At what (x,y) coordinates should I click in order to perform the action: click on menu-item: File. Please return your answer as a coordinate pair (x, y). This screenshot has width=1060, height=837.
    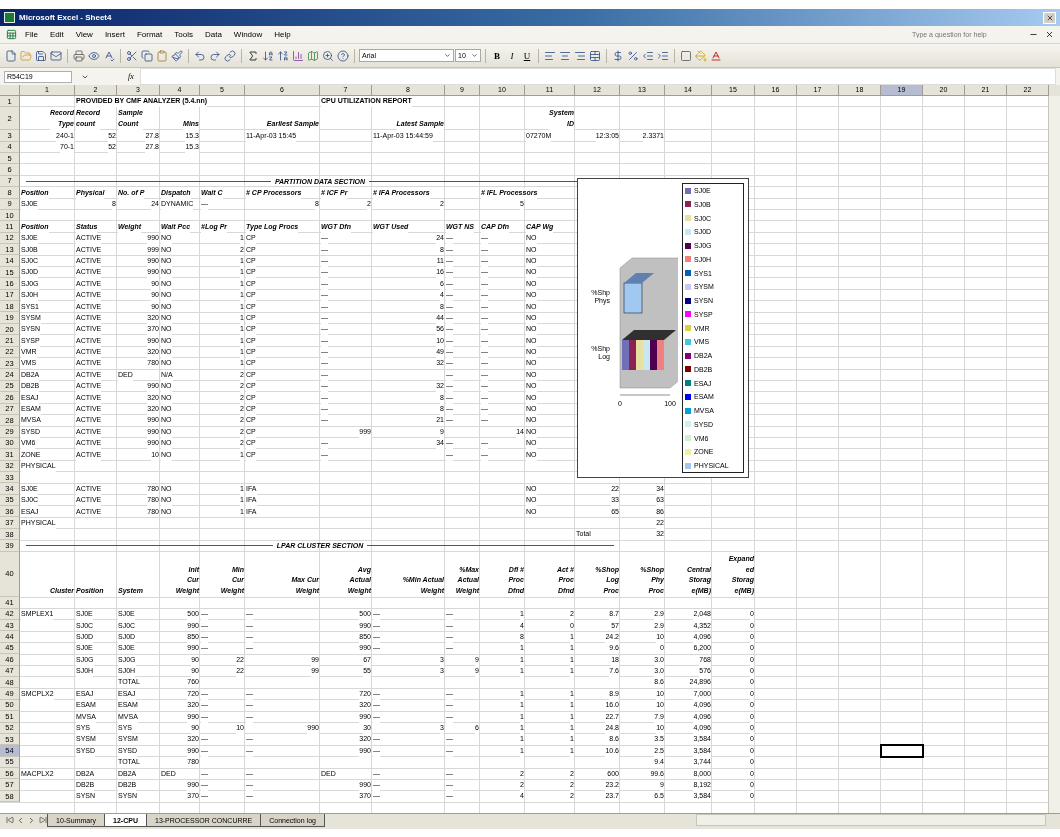
    Looking at the image, I should click on (31, 34).